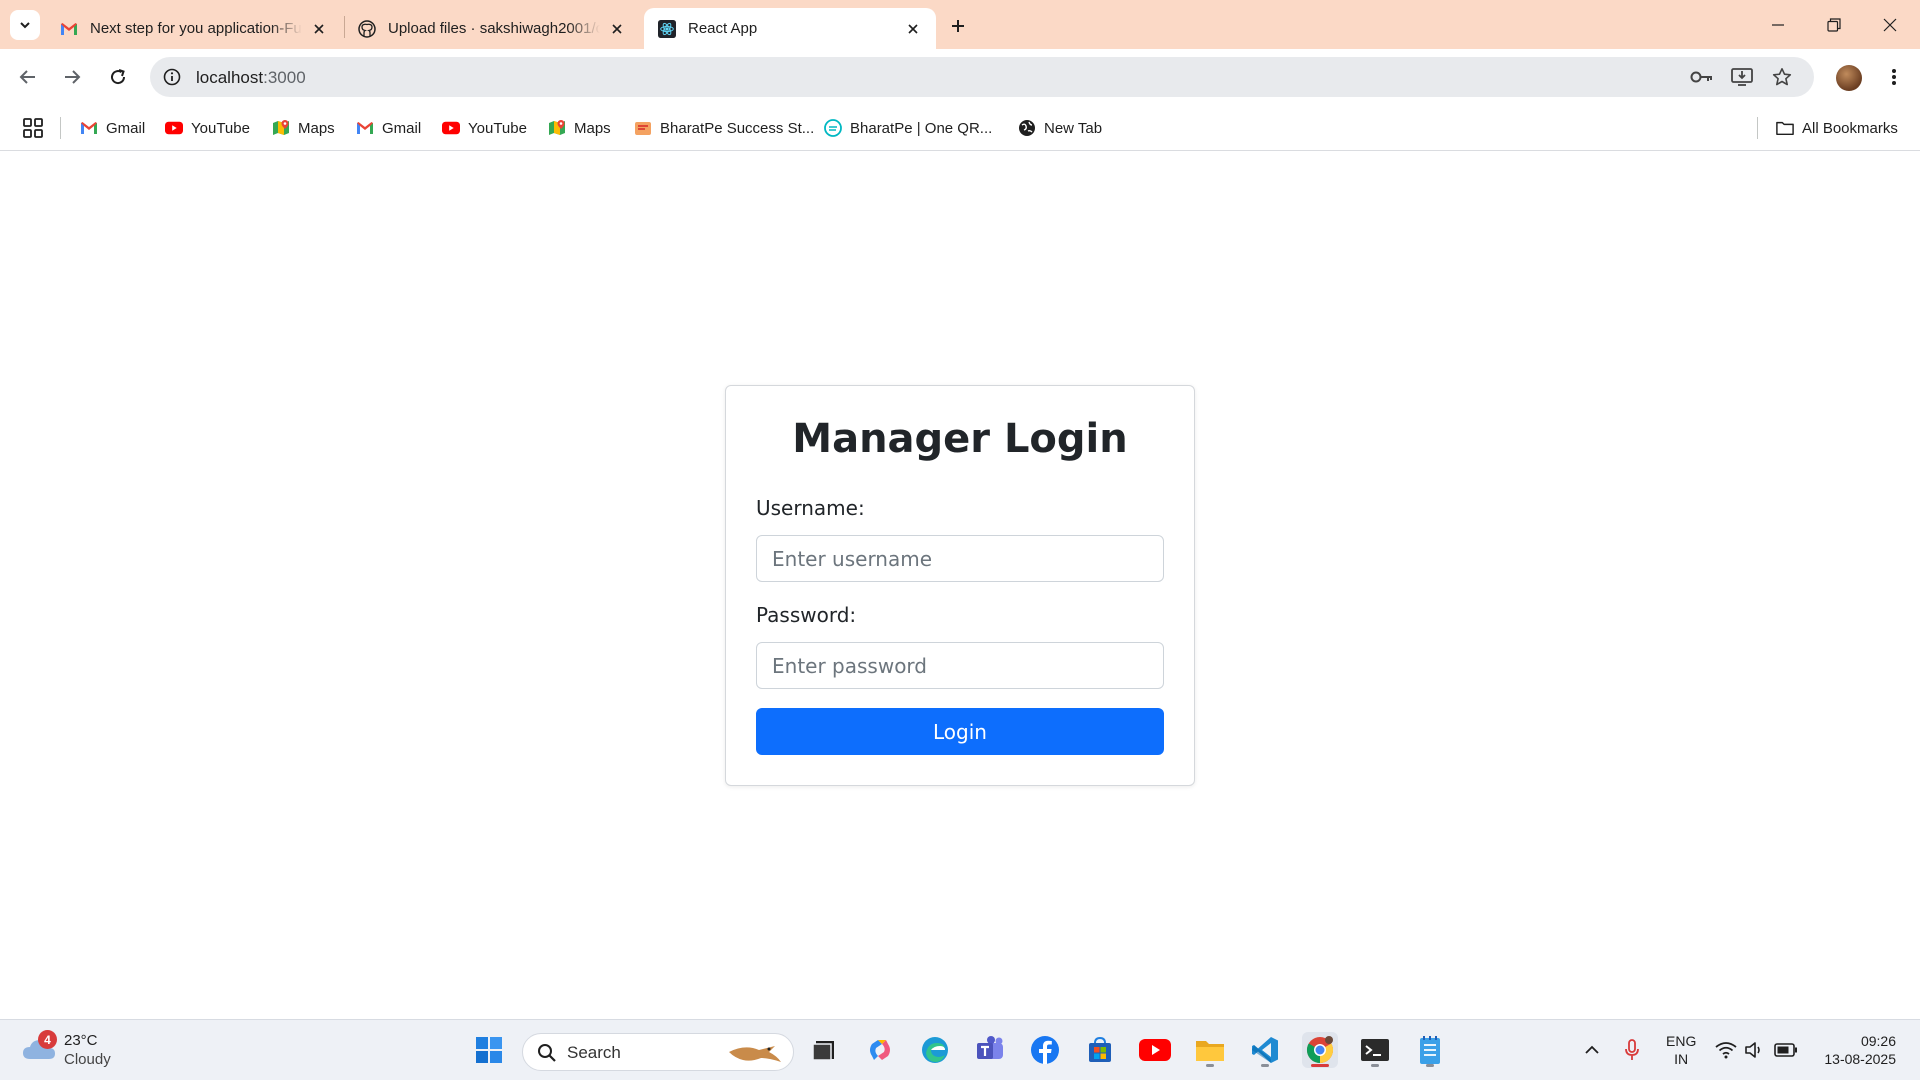  I want to click on task-view-button, so click(824, 1050).